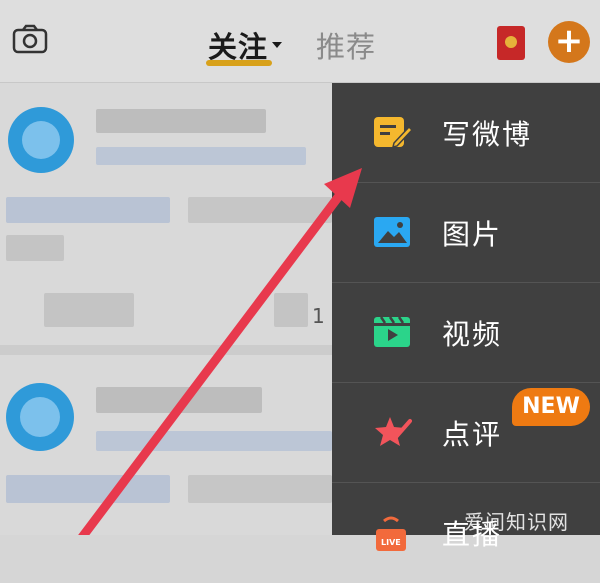 This screenshot has height=583, width=600. Describe the element at coordinates (569, 42) in the screenshot. I see `add-post-button: +` at that location.